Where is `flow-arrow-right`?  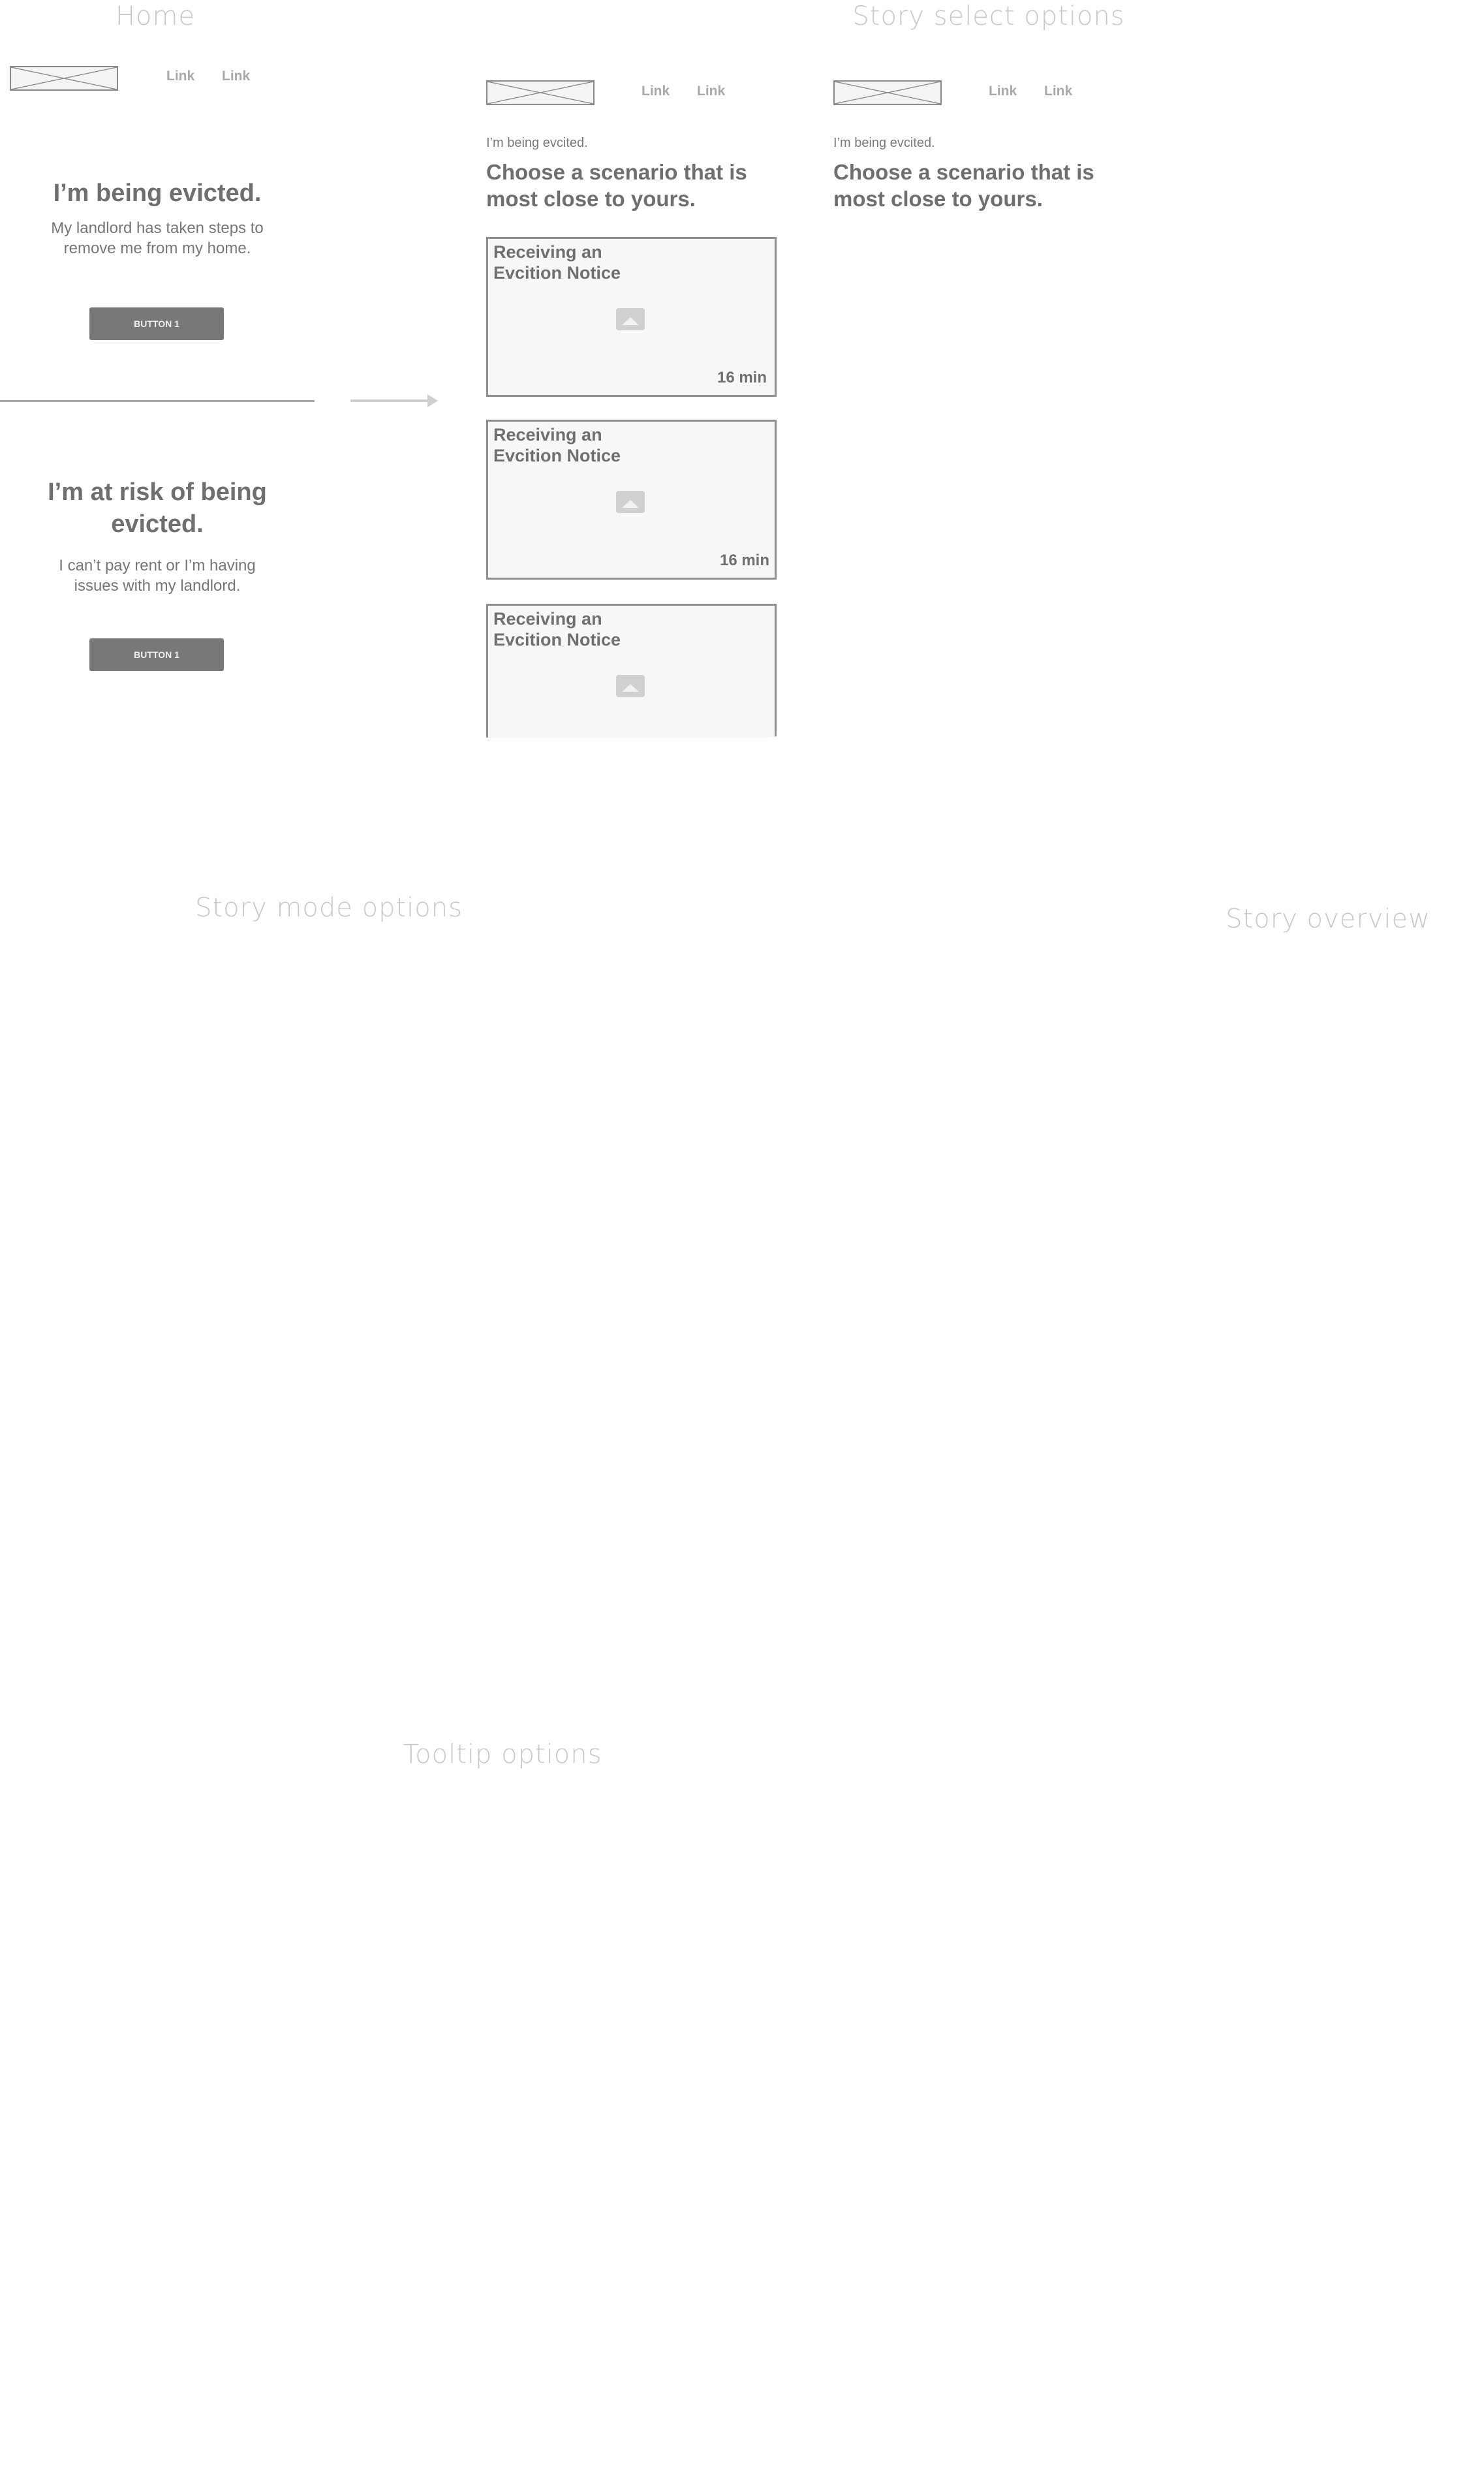 flow-arrow-right is located at coordinates (389, 400).